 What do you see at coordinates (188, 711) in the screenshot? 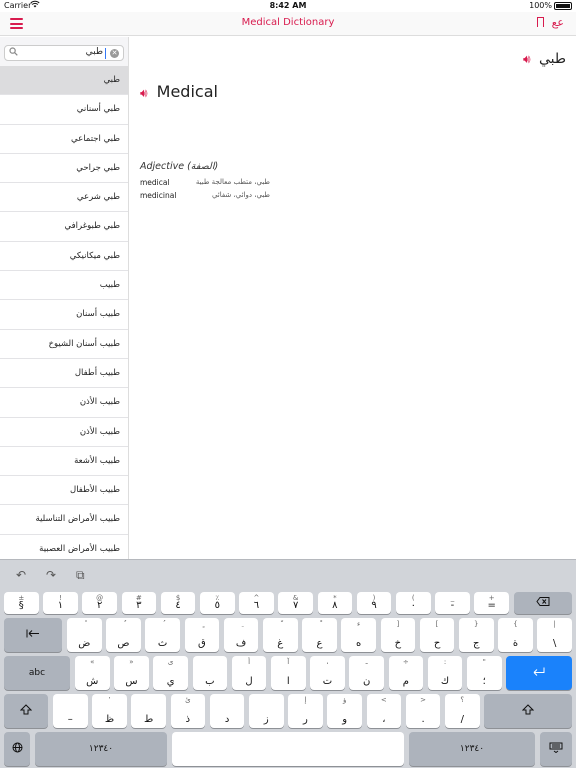
I see `key: ئذ` at bounding box center [188, 711].